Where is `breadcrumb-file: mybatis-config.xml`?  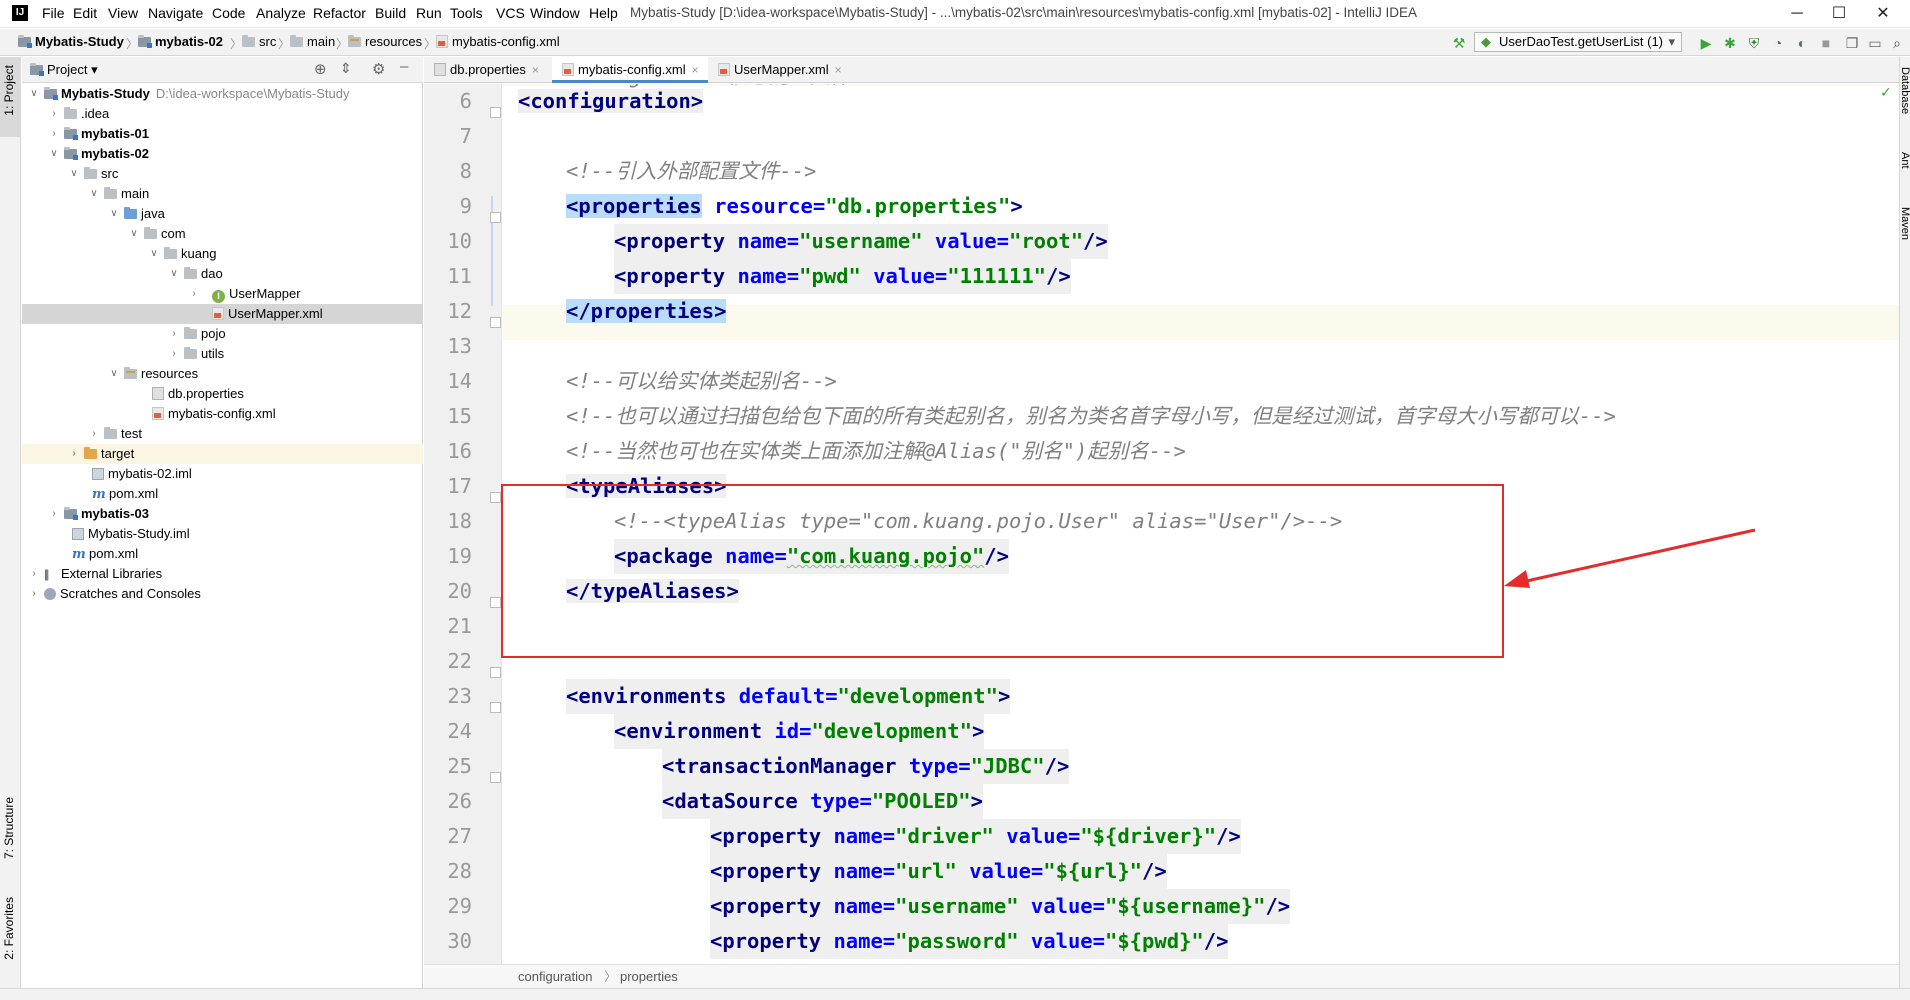 breadcrumb-file: mybatis-config.xml is located at coordinates (498, 41).